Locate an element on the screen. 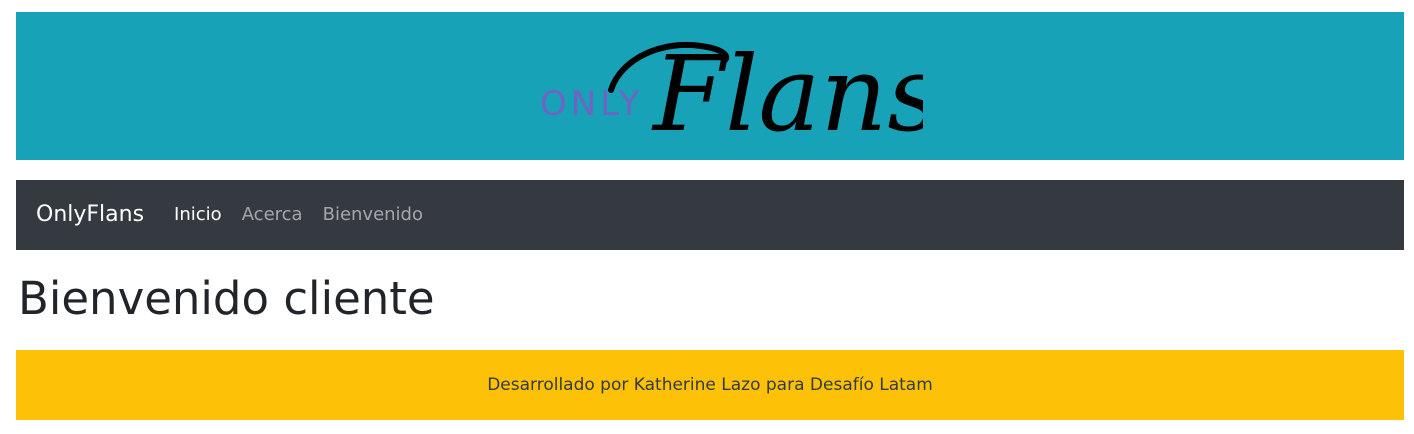 This screenshot has width=1414, height=434. logo-prefix: ONLY is located at coordinates (592, 104).